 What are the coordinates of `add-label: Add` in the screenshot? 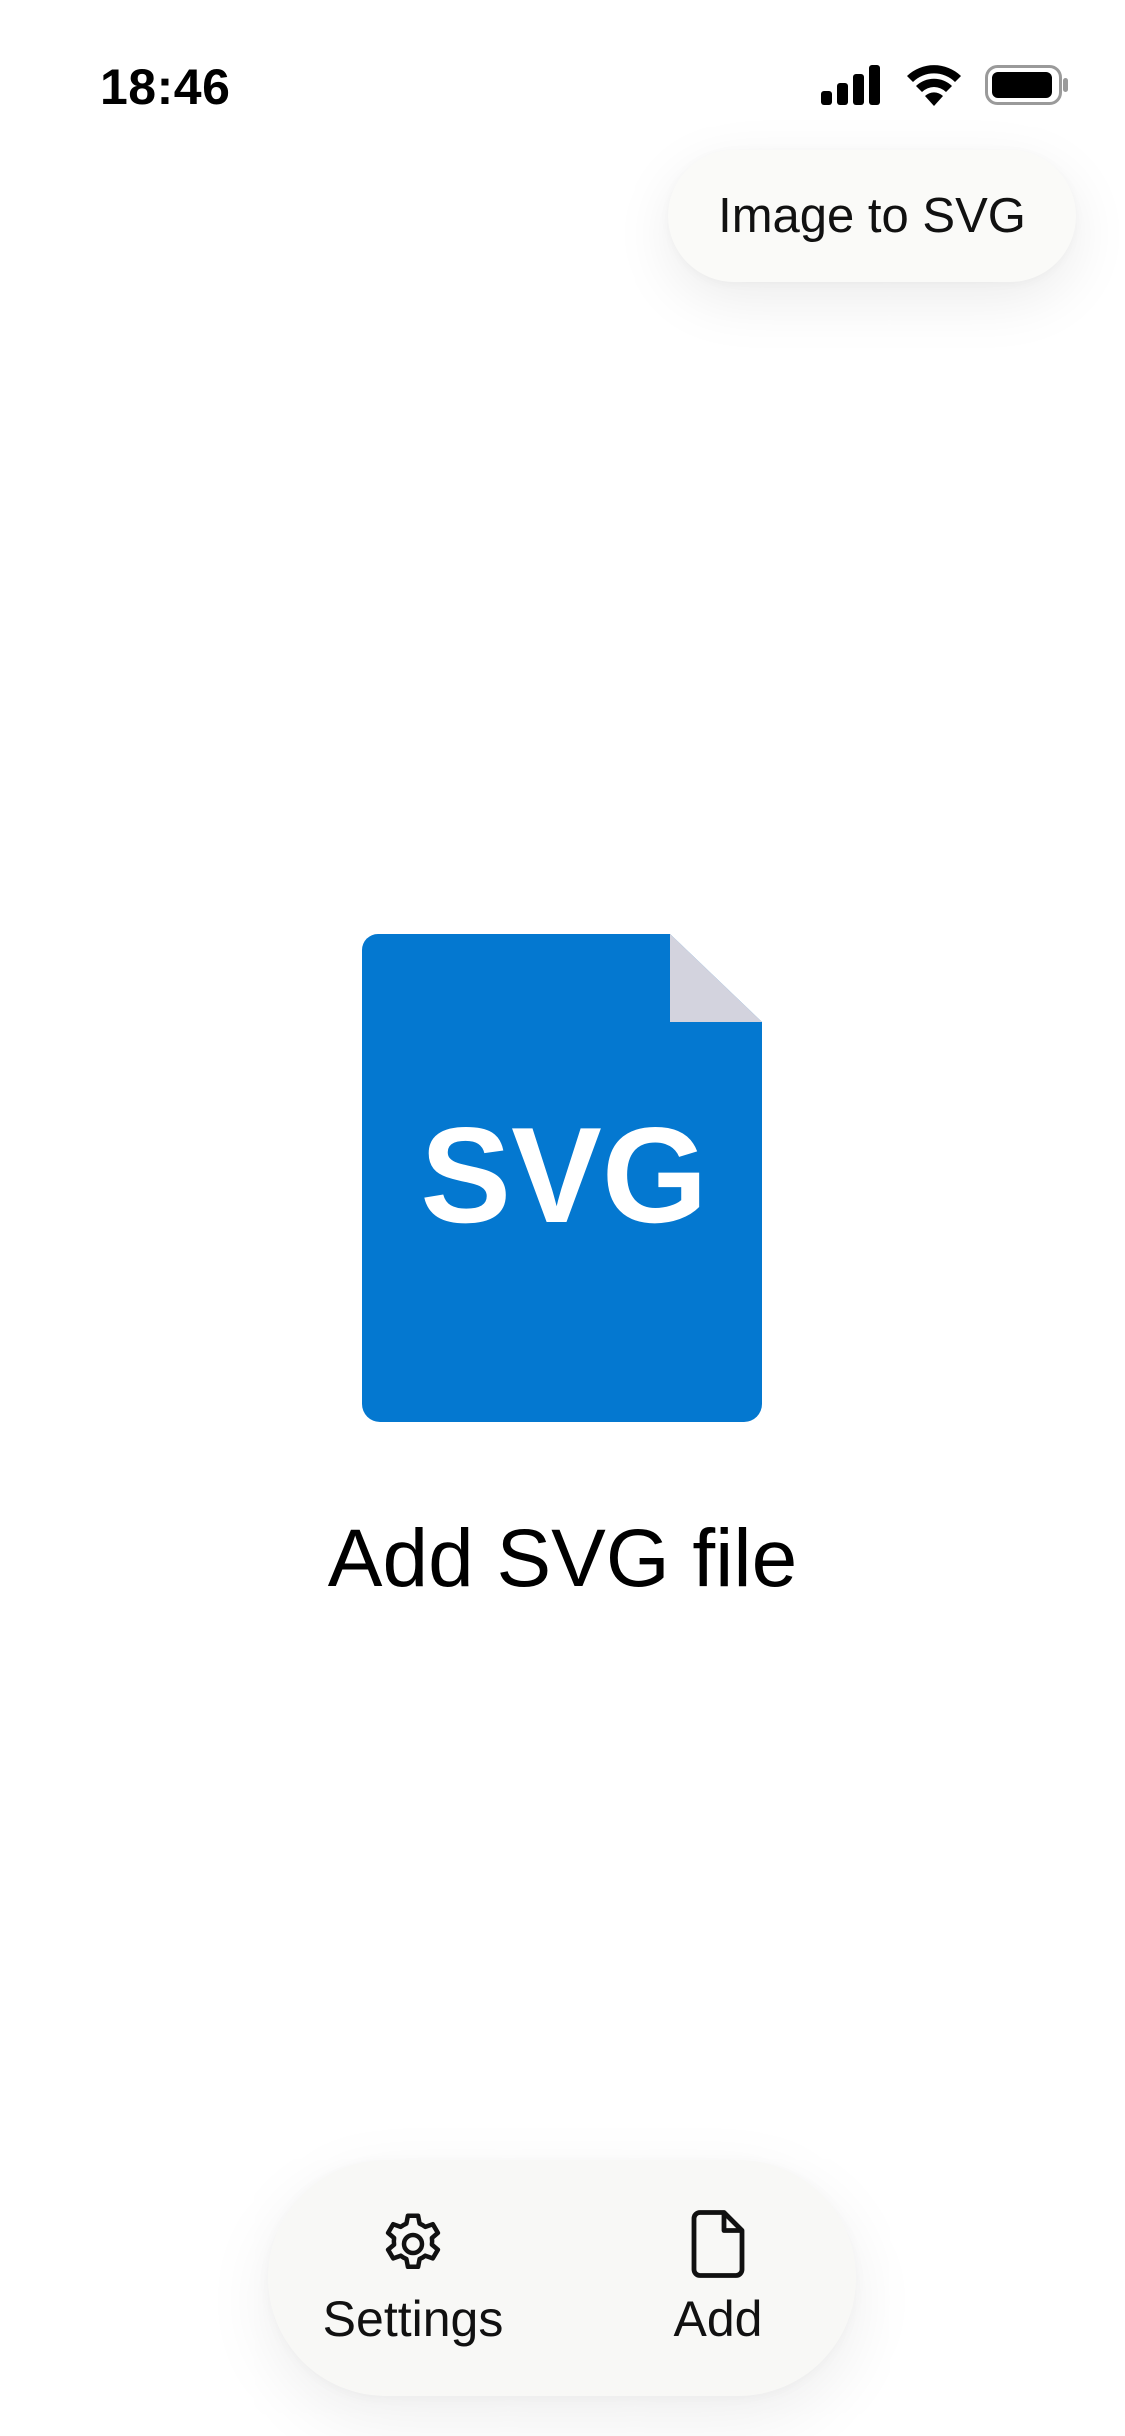 It's located at (718, 2319).